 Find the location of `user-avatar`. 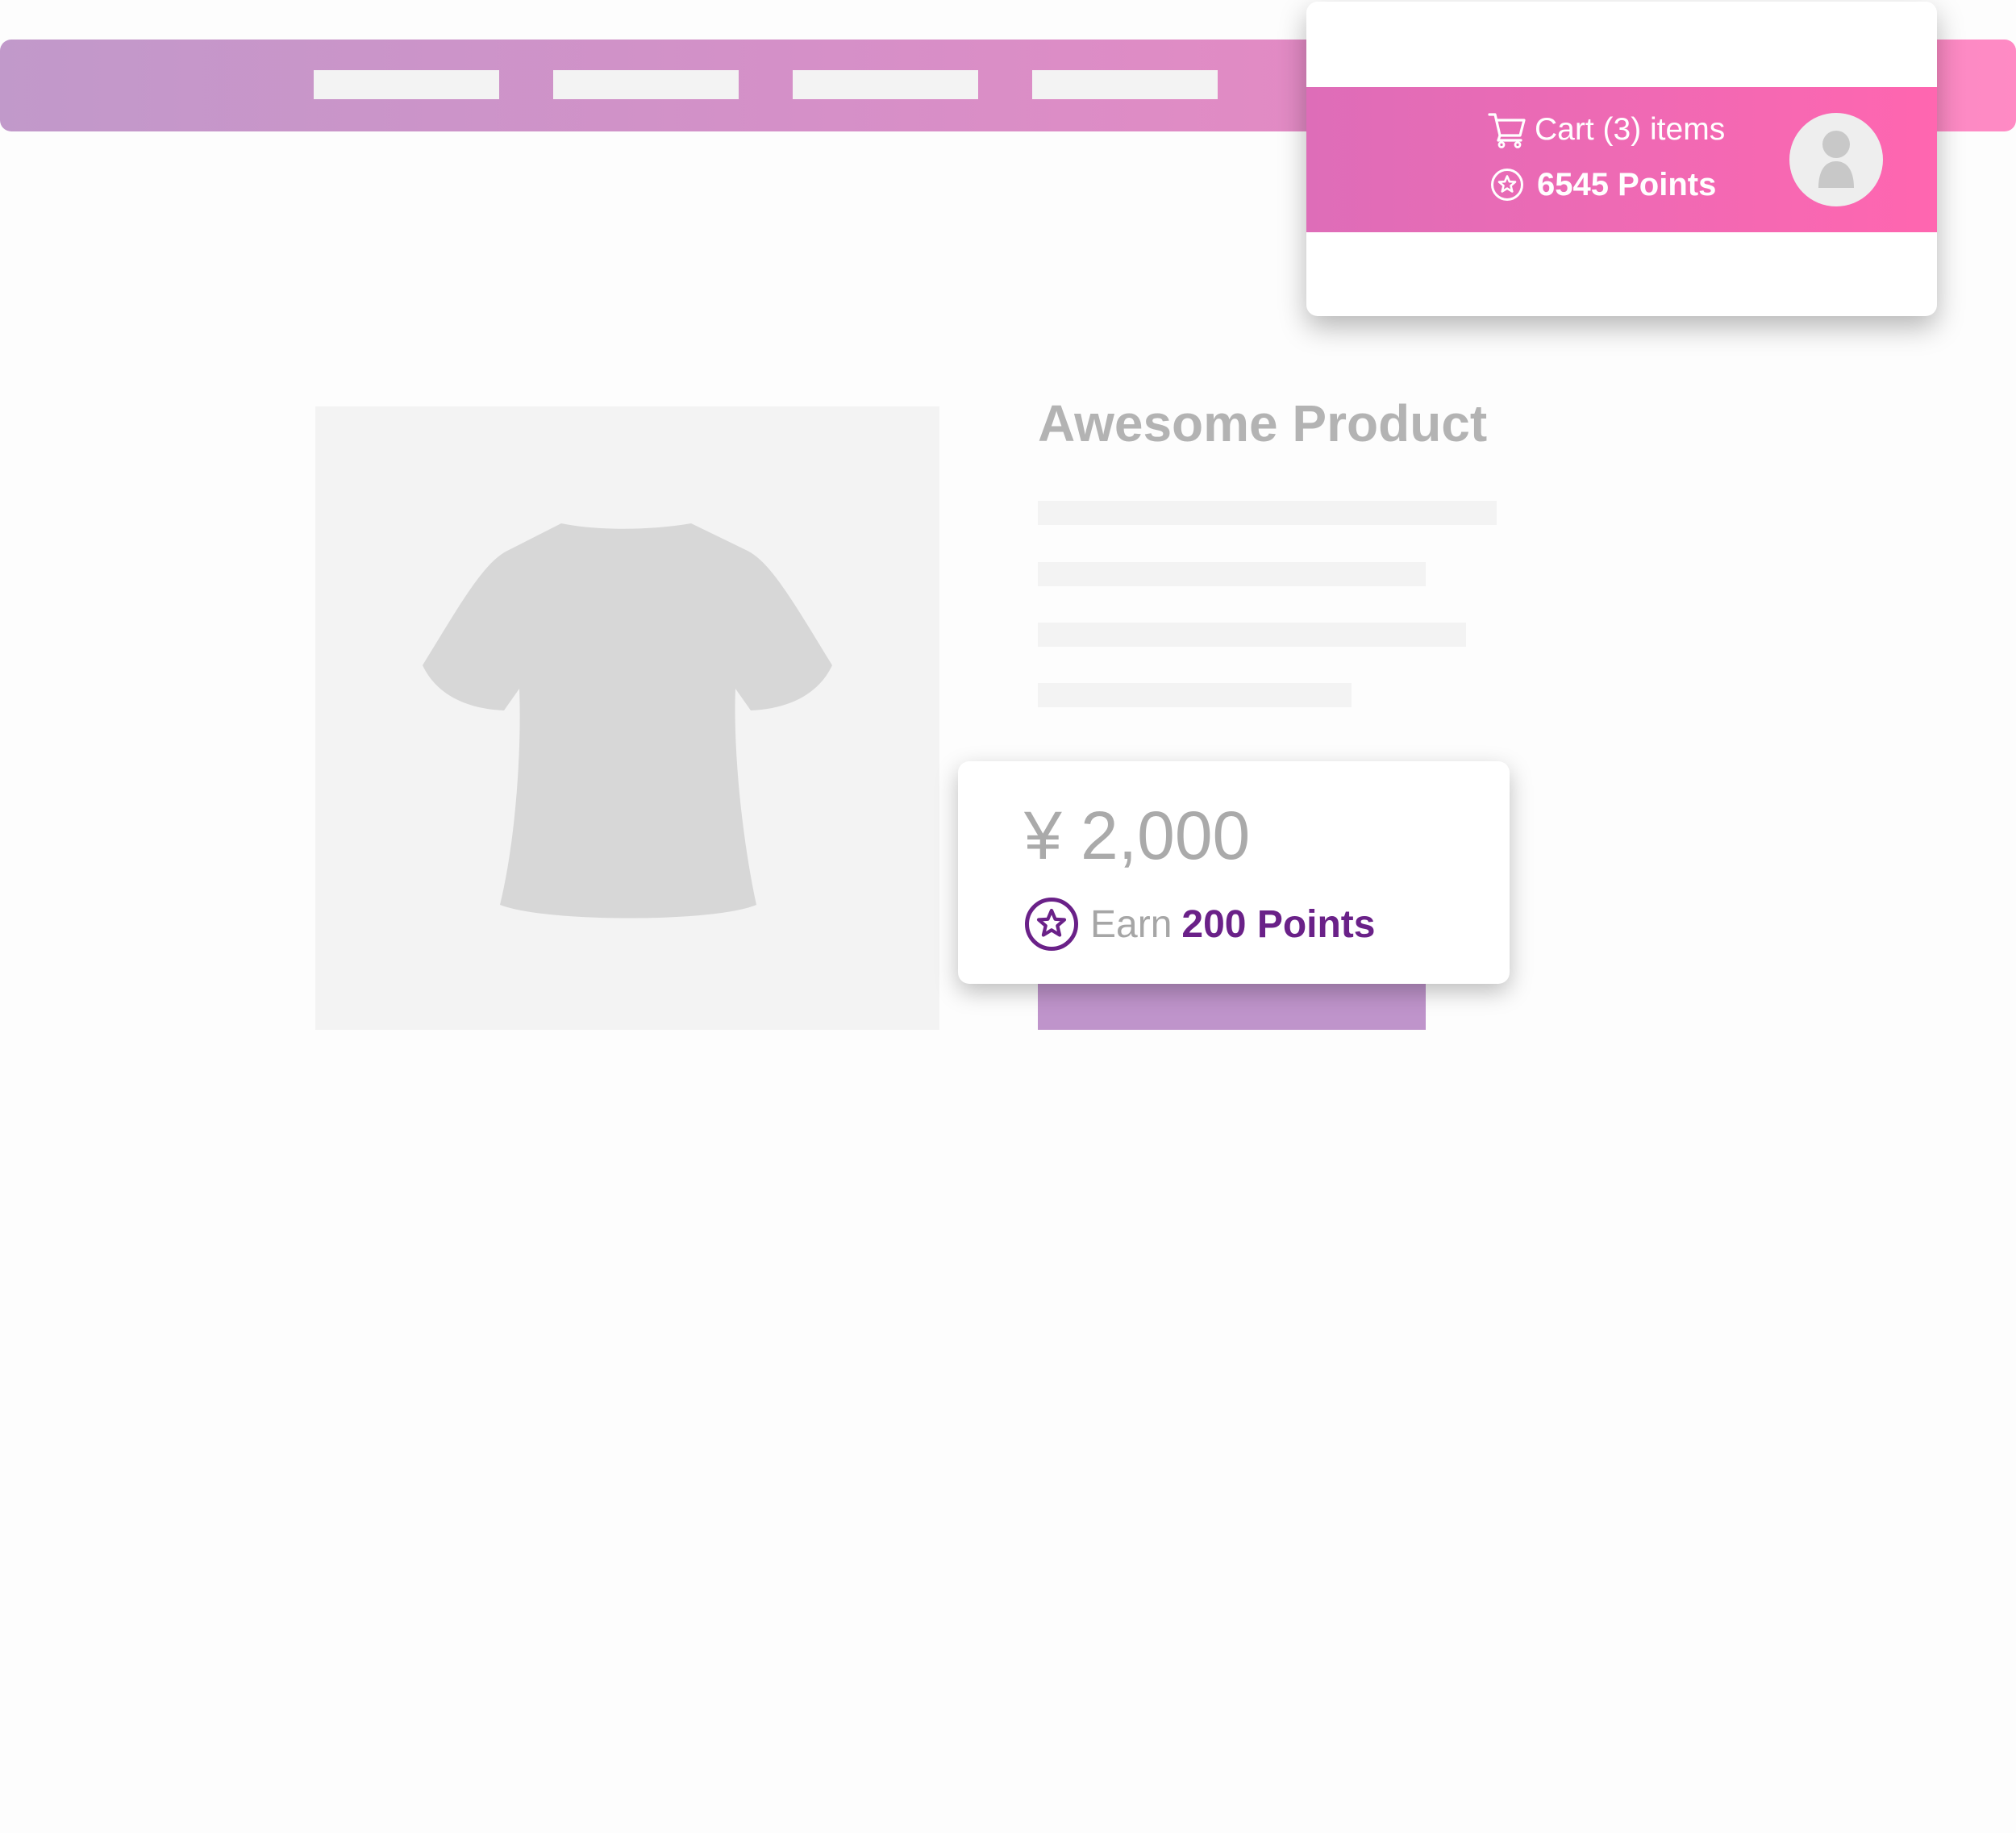

user-avatar is located at coordinates (1836, 160).